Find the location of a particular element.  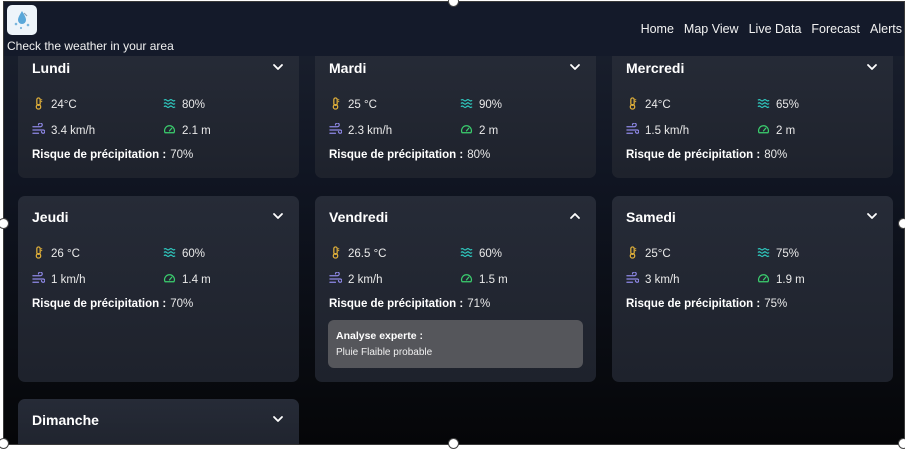

temperature: 25 °C is located at coordinates (353, 105).